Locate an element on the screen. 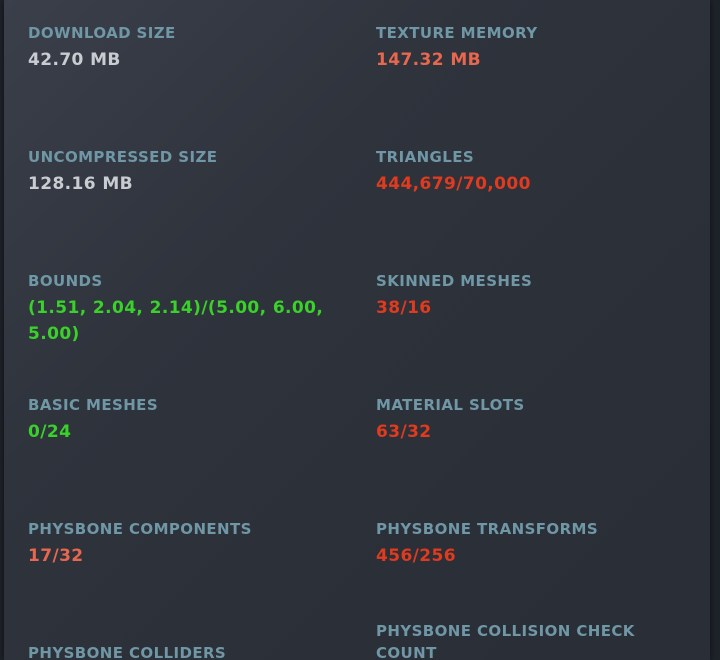 This screenshot has width=720, height=660. stat-label: TEXTURE MEMORY is located at coordinates (457, 33).